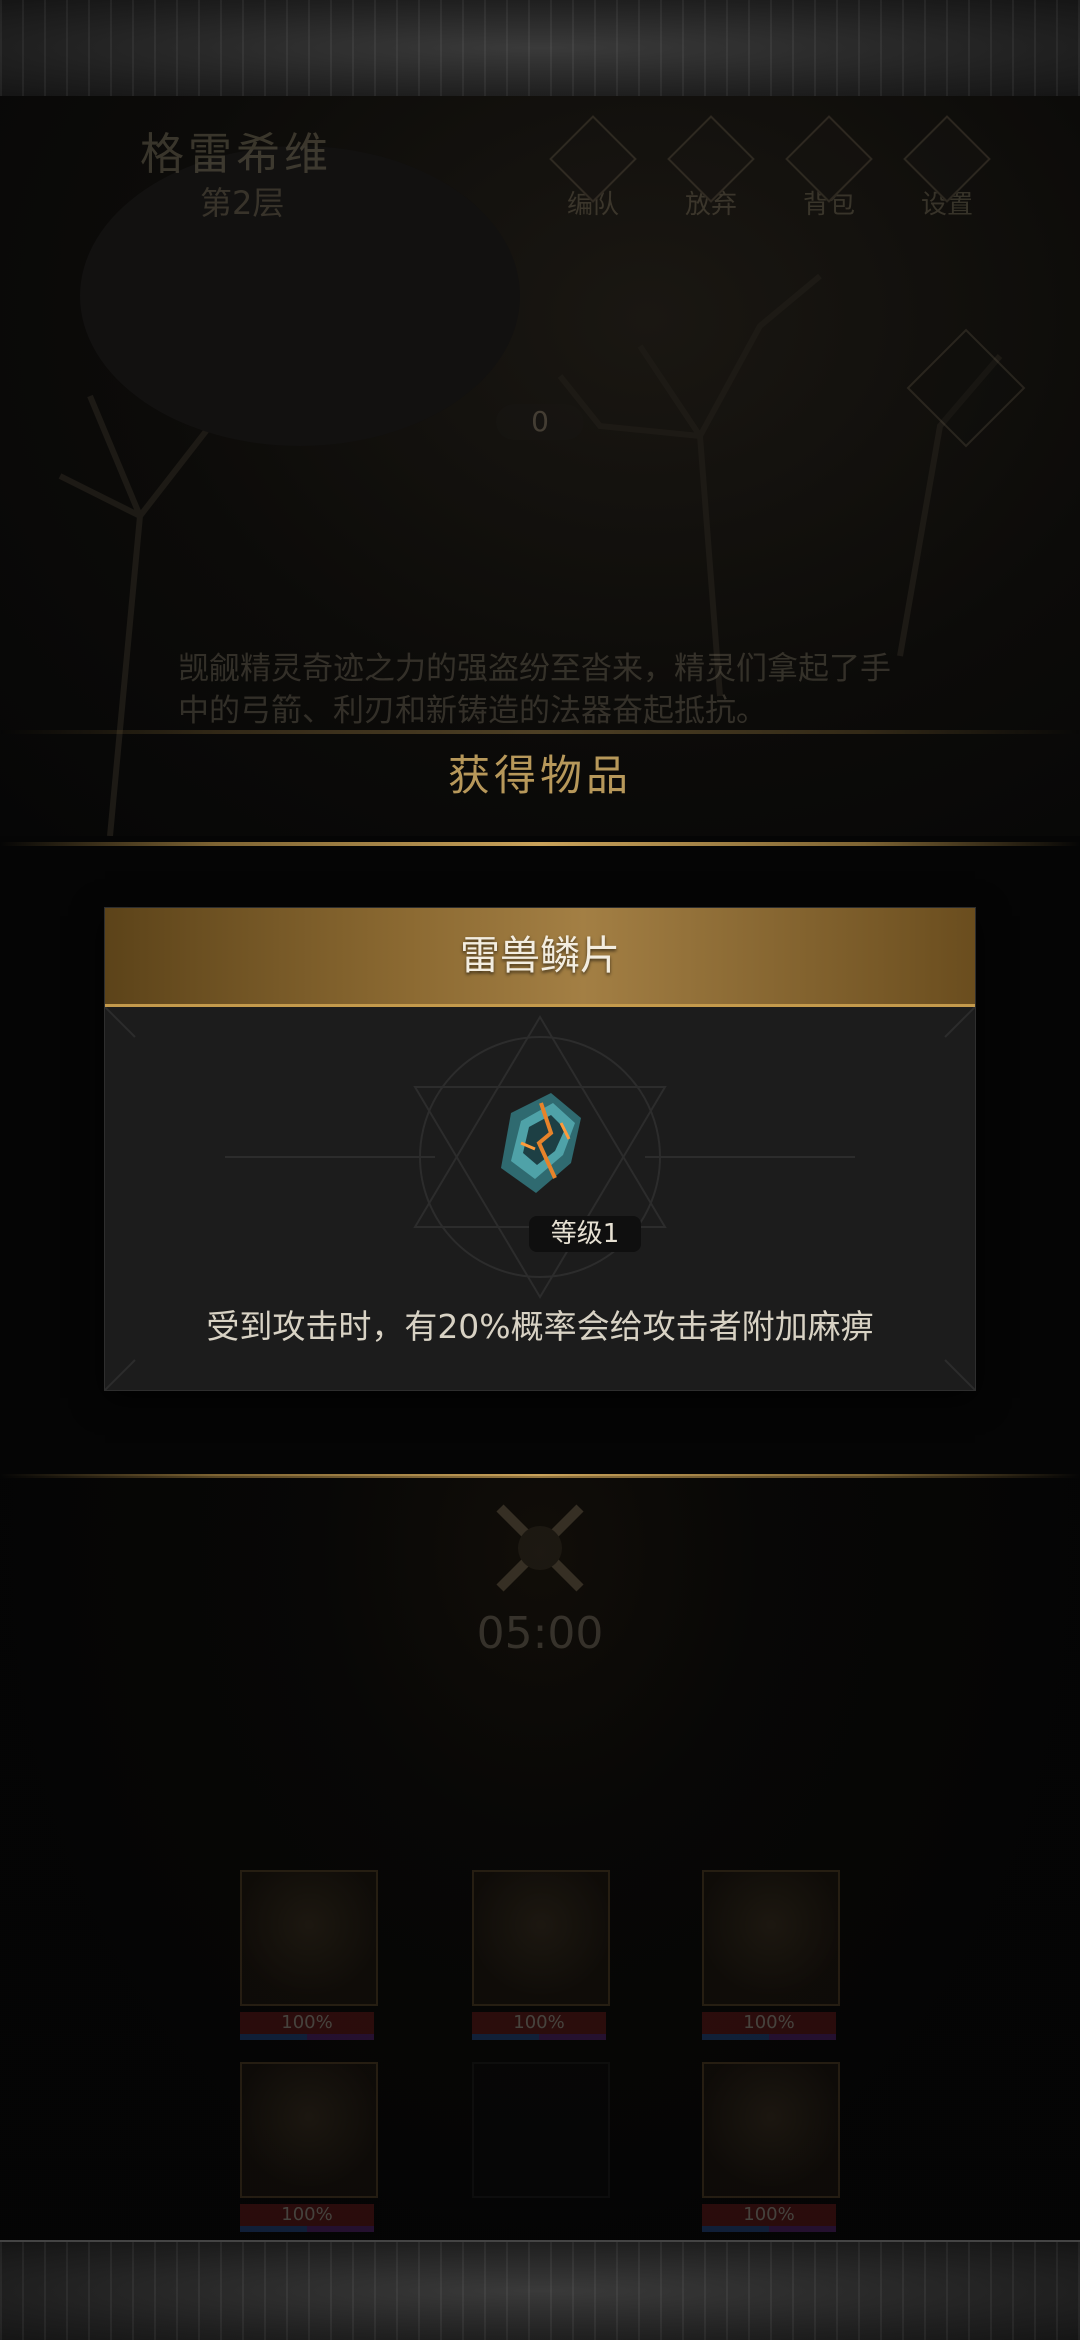 The width and height of the screenshot is (1080, 2340). What do you see at coordinates (540, 1326) in the screenshot?
I see `item-description: 受到攻击时，有20%概率会给攻击者附加麻痹` at bounding box center [540, 1326].